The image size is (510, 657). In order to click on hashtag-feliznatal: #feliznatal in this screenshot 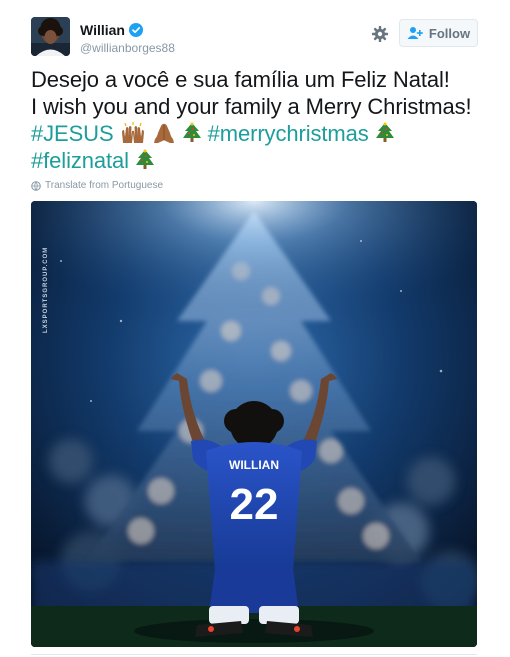, I will do `click(80, 160)`.